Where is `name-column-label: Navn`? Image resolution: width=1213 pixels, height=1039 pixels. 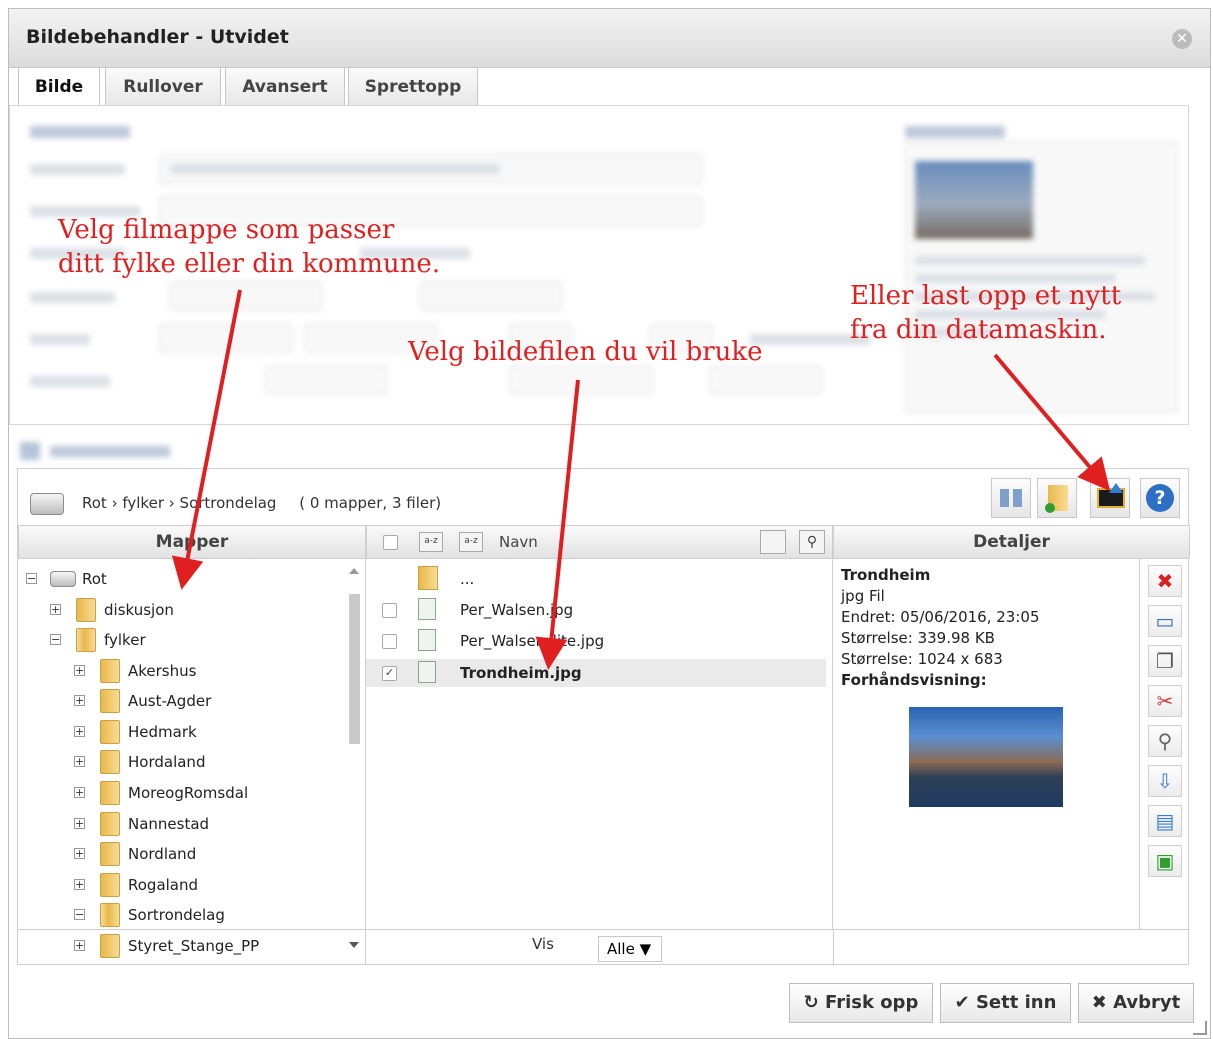 name-column-label: Navn is located at coordinates (518, 542).